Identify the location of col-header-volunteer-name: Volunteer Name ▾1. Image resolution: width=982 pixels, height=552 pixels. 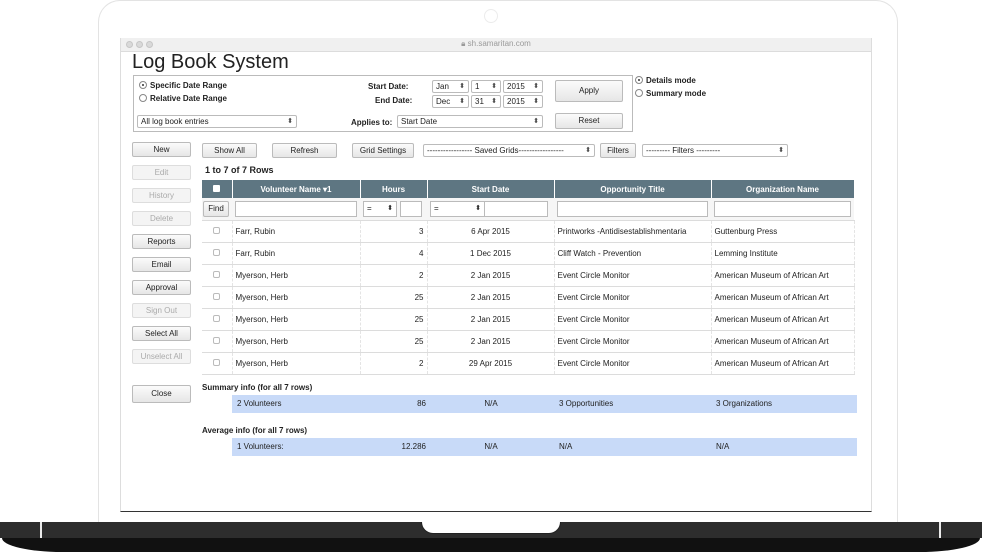
(296, 189).